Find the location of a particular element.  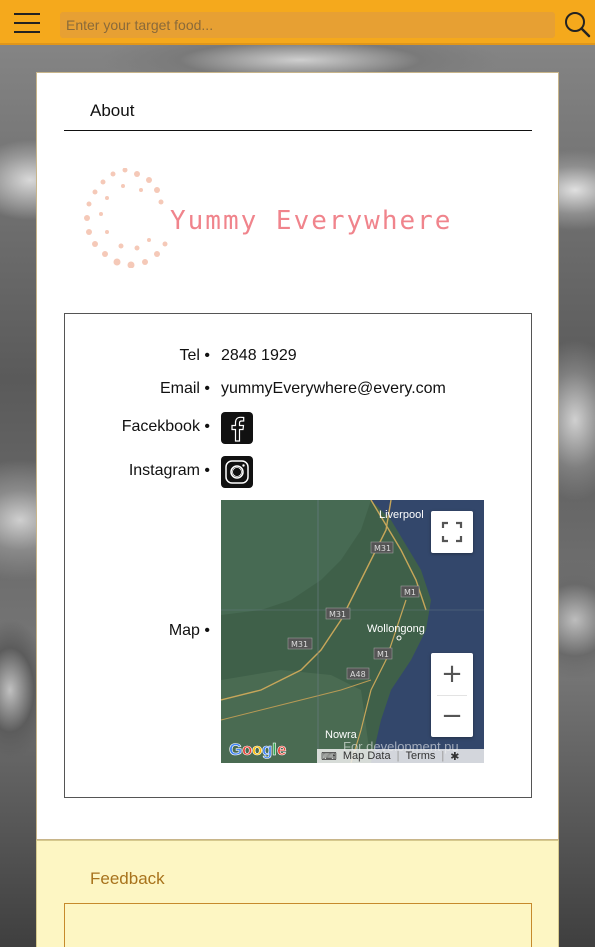

about-divider is located at coordinates (298, 130).